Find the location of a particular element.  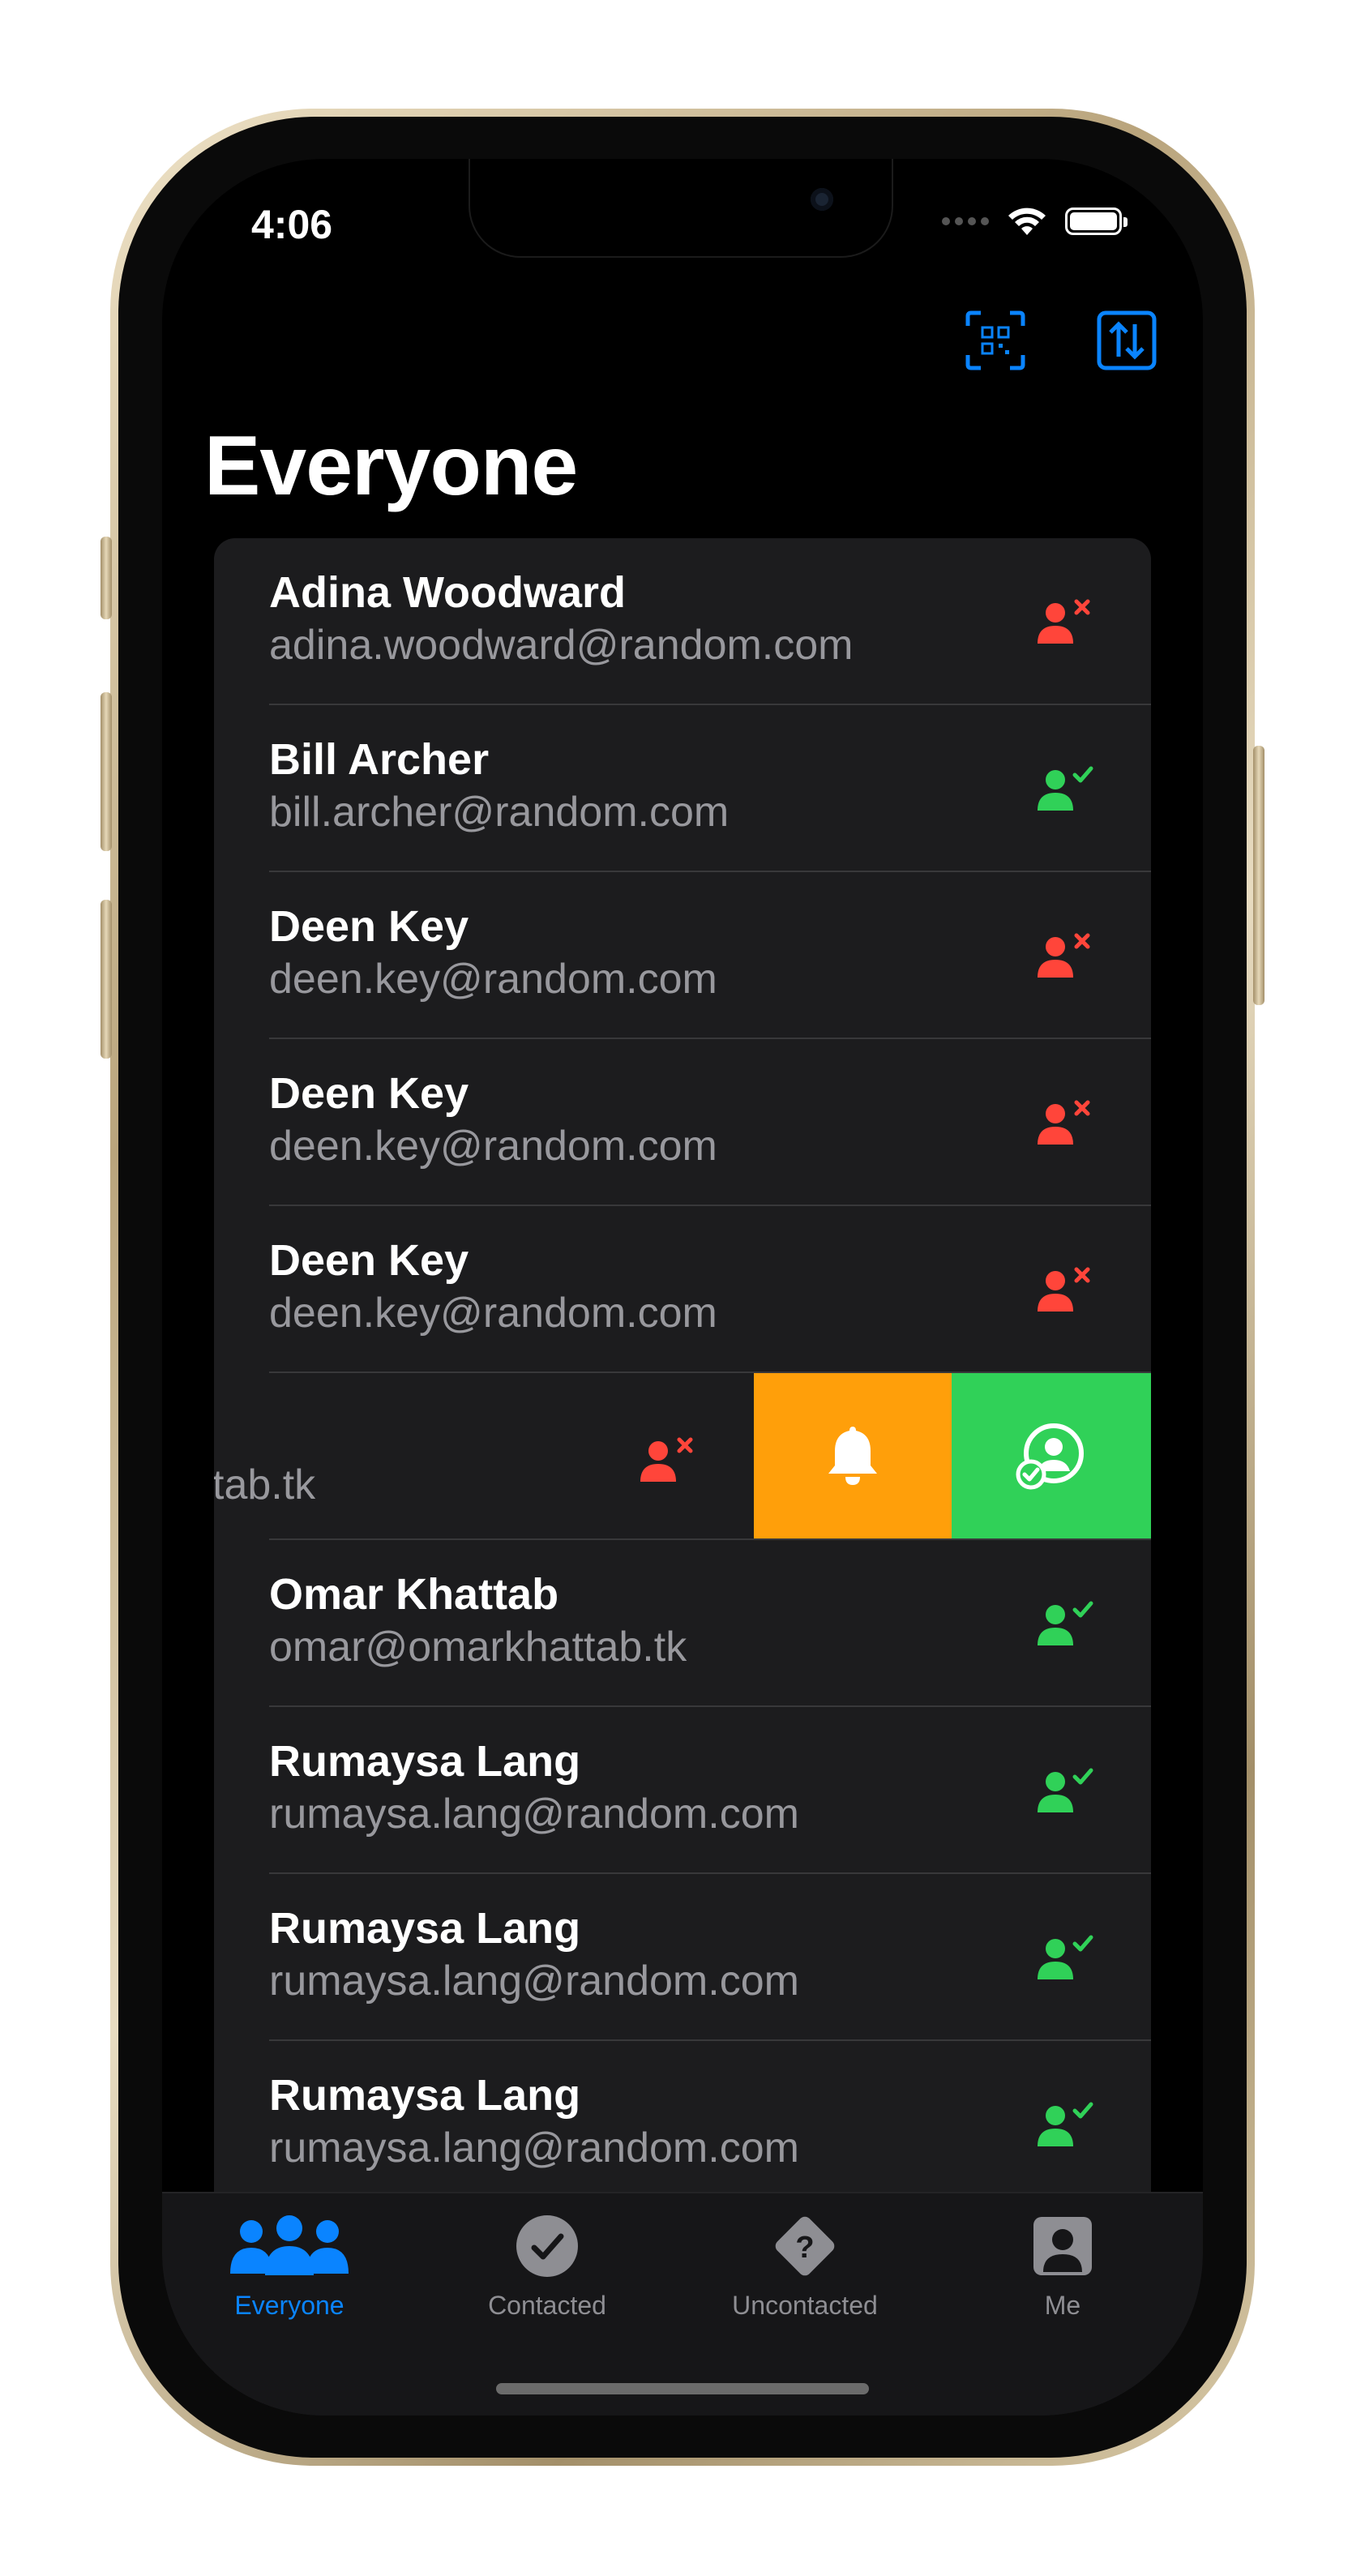

list-item: Adina Woodward adina.woodward@random.com is located at coordinates (682, 621).